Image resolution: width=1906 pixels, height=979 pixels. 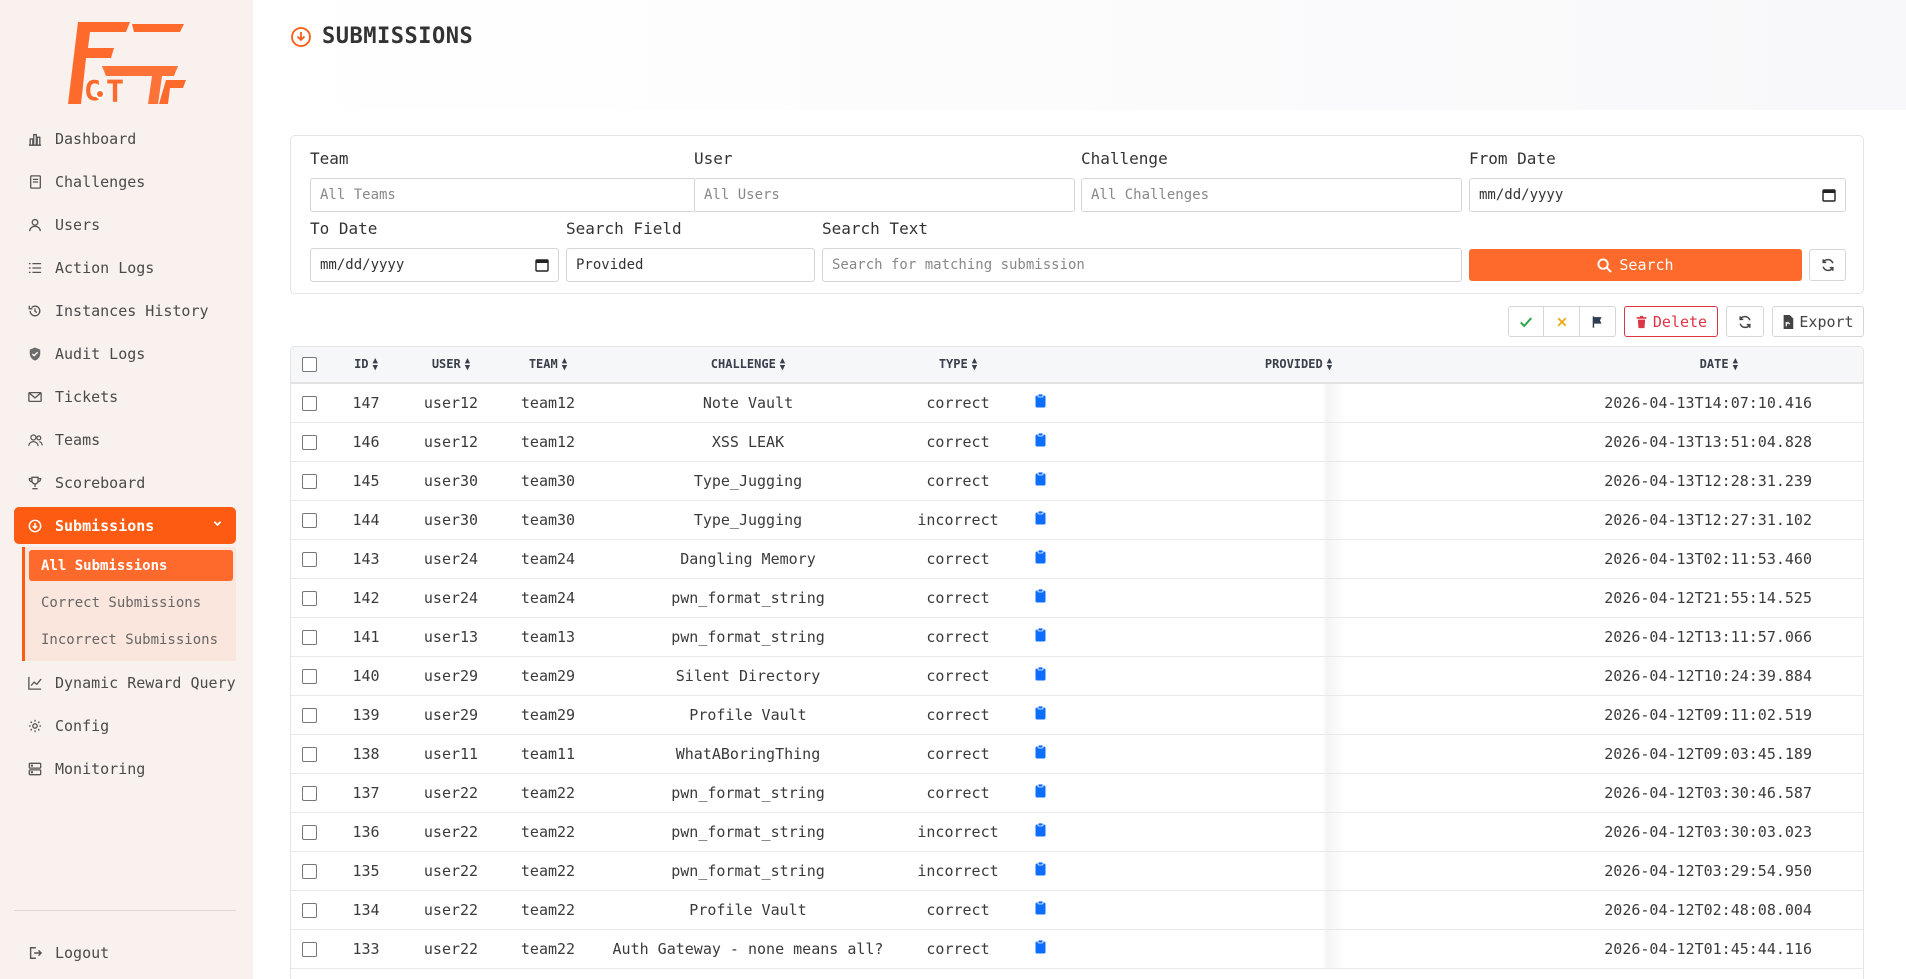 I want to click on to-date-input: mm/dd/yyyy, so click(x=434, y=265).